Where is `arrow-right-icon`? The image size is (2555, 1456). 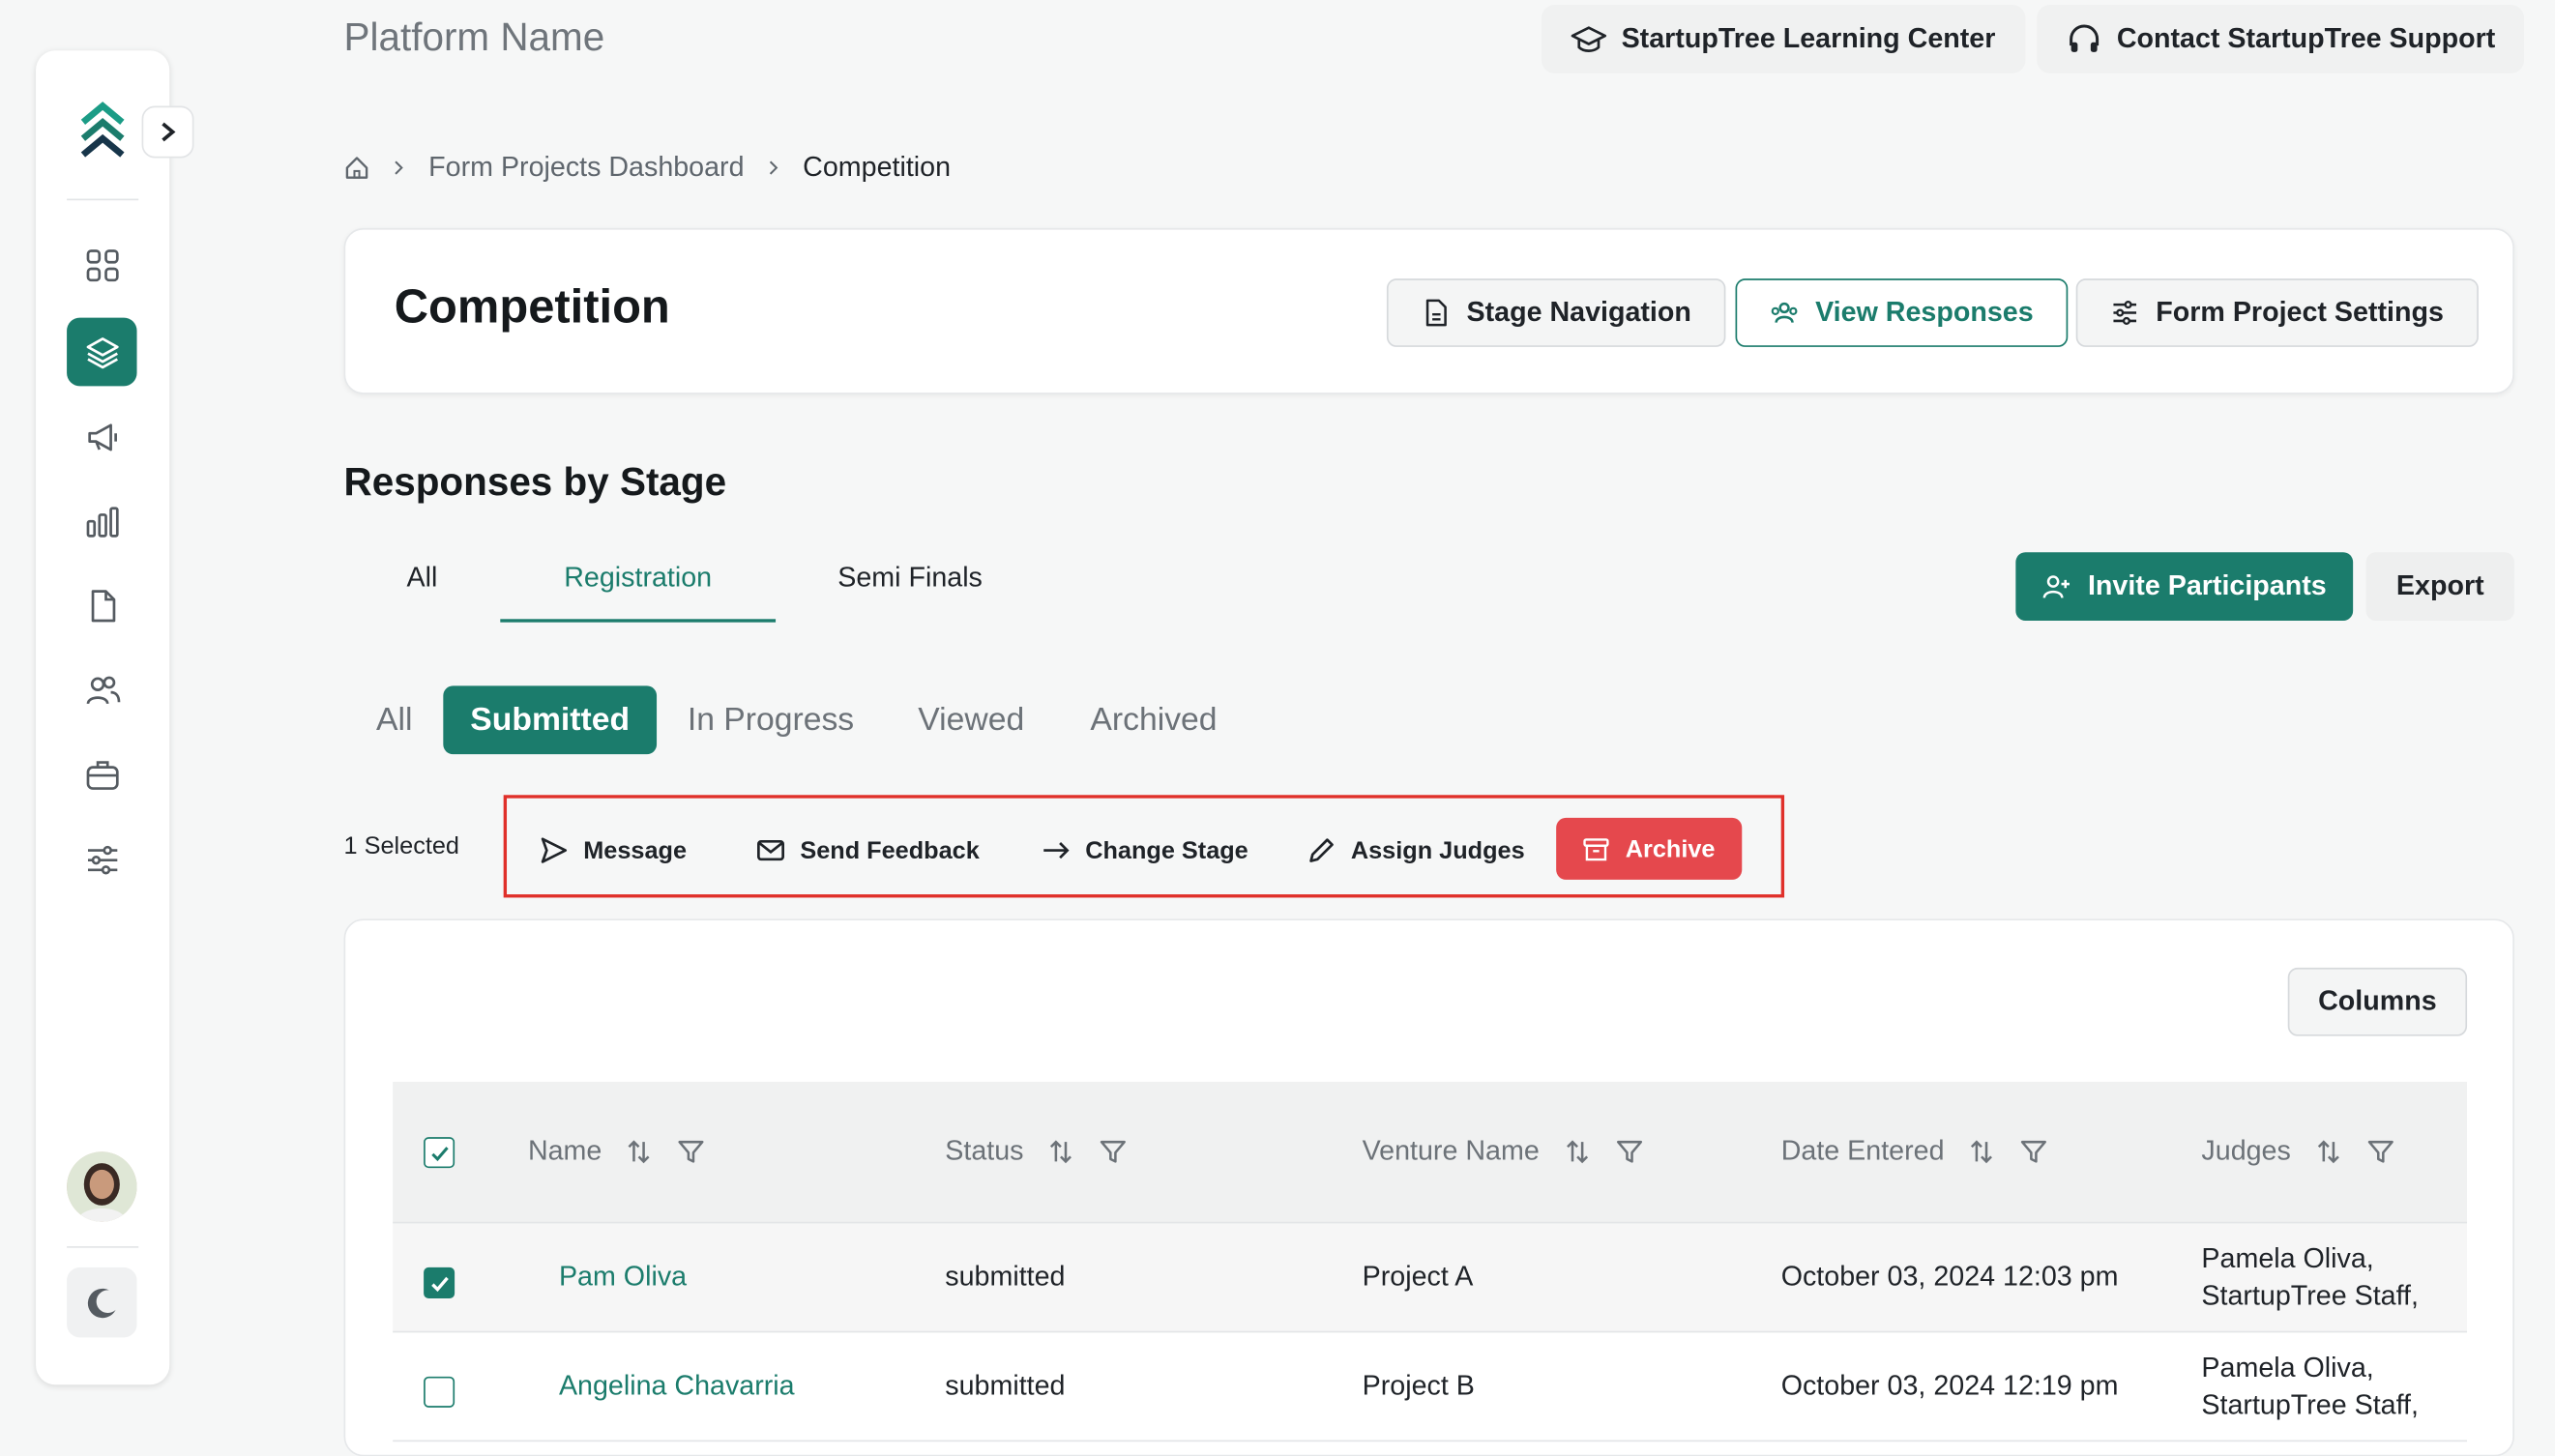 arrow-right-icon is located at coordinates (1056, 851).